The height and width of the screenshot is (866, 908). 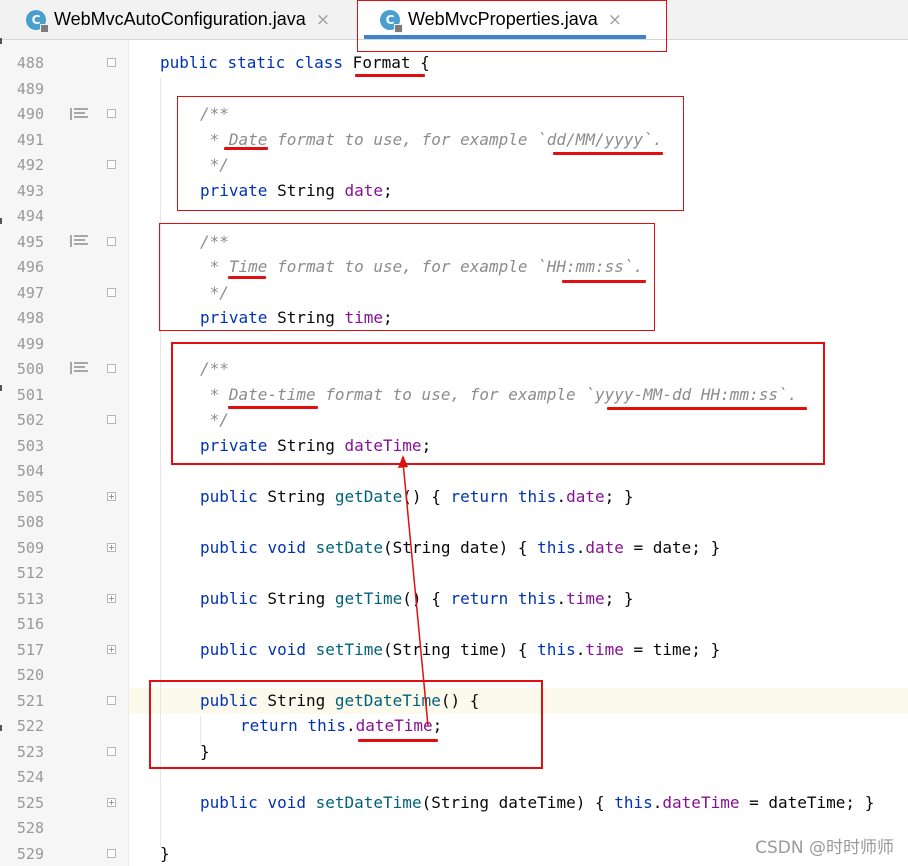 I want to click on line-number: 502, so click(x=30, y=420).